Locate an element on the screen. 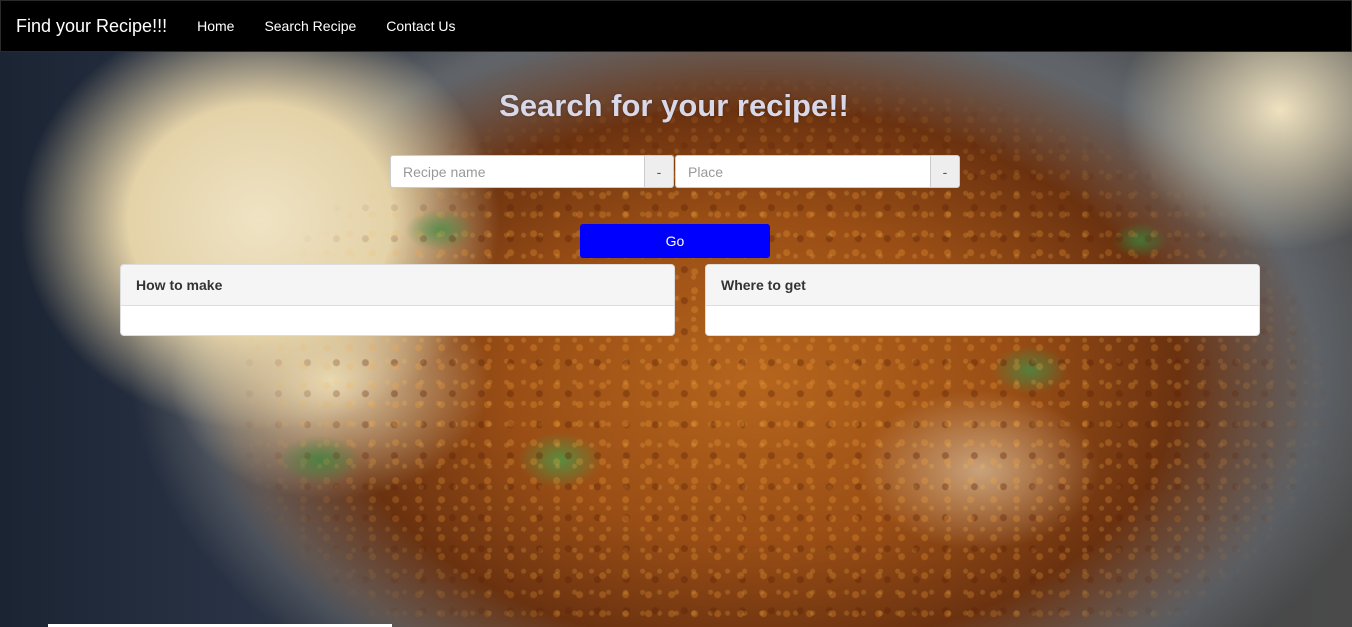 The image size is (1352, 627). go-button: Go is located at coordinates (675, 241).